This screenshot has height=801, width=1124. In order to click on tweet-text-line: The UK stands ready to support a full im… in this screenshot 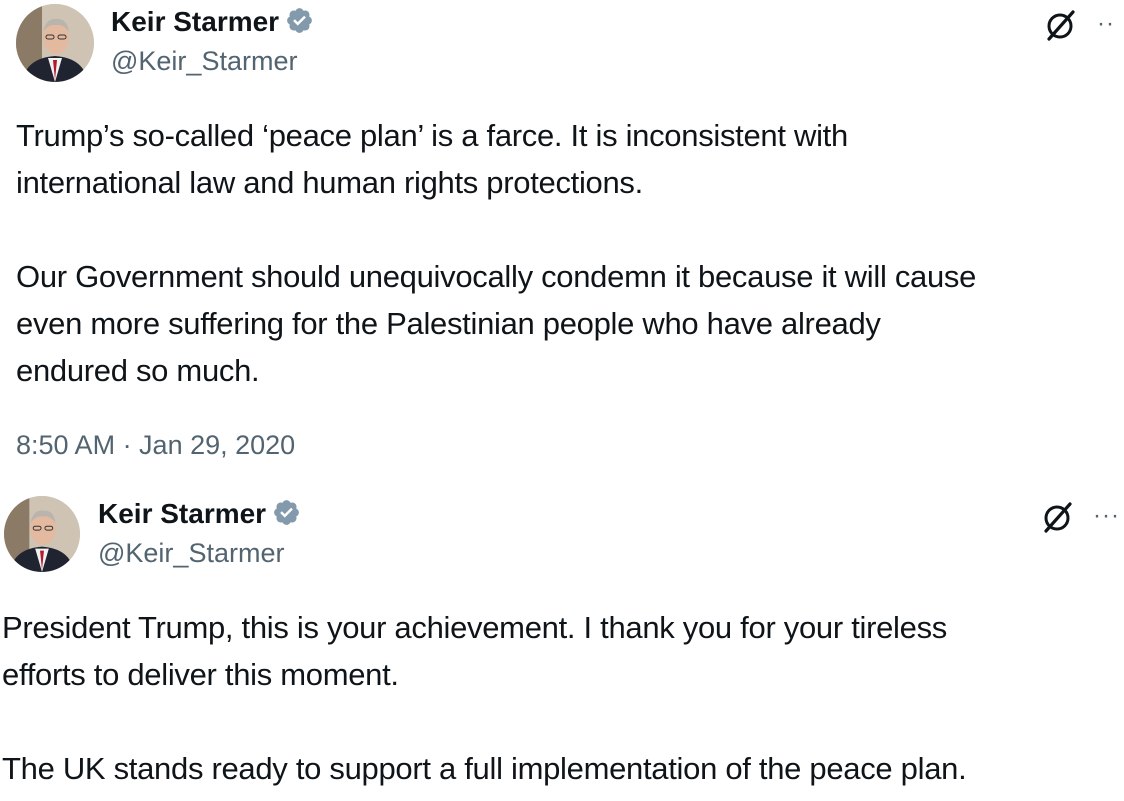, I will do `click(484, 768)`.